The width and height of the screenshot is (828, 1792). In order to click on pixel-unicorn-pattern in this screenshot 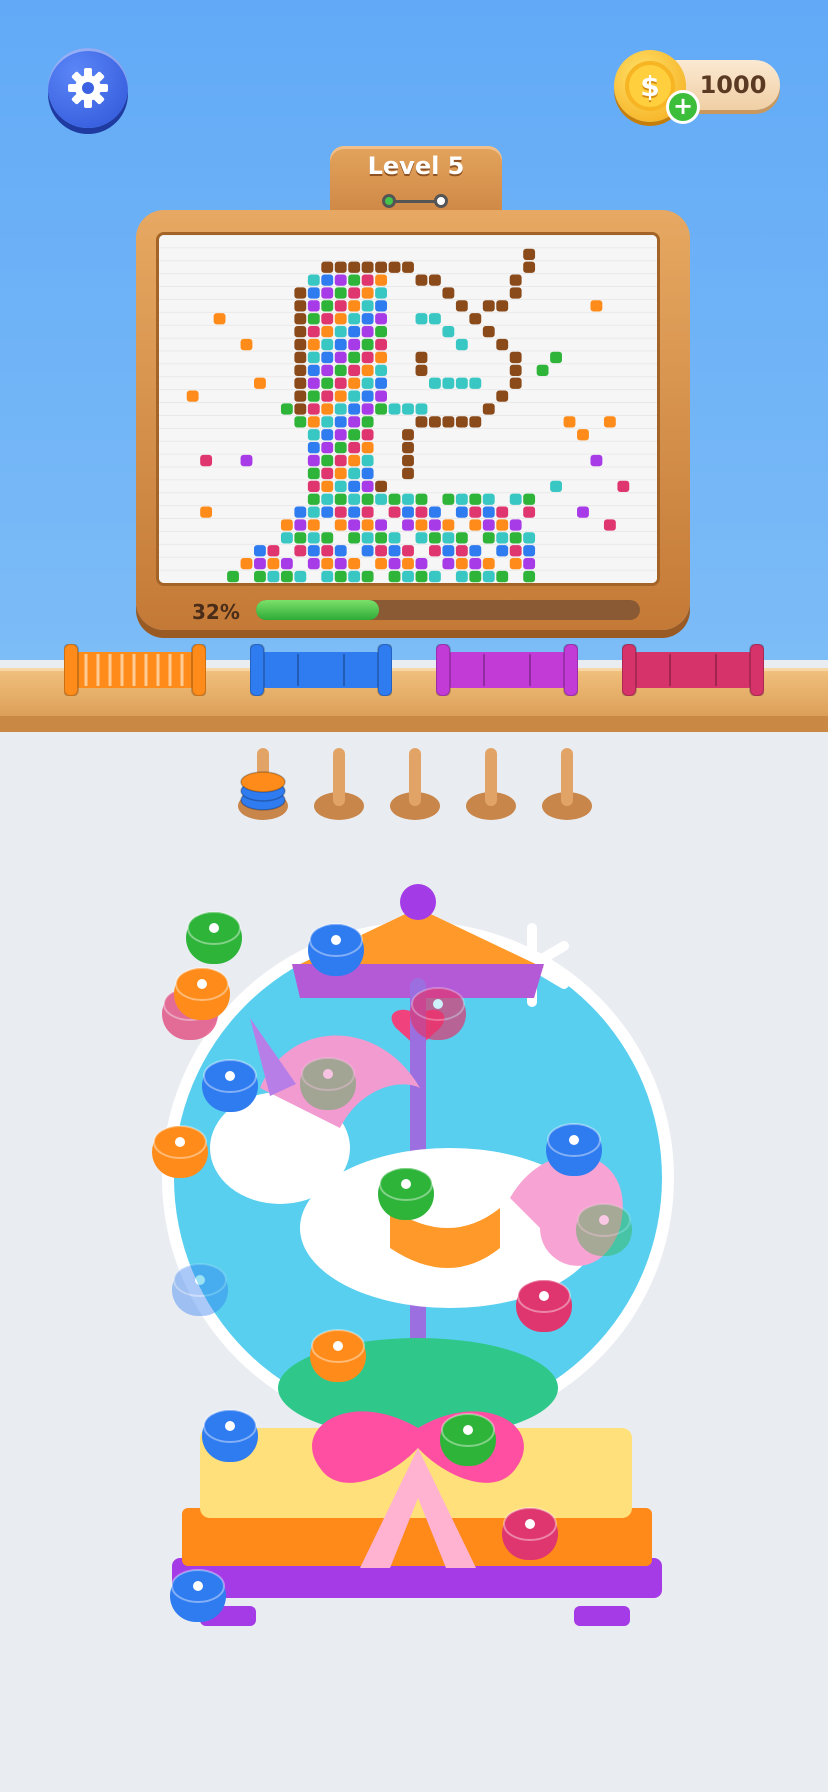, I will do `click(408, 409)`.